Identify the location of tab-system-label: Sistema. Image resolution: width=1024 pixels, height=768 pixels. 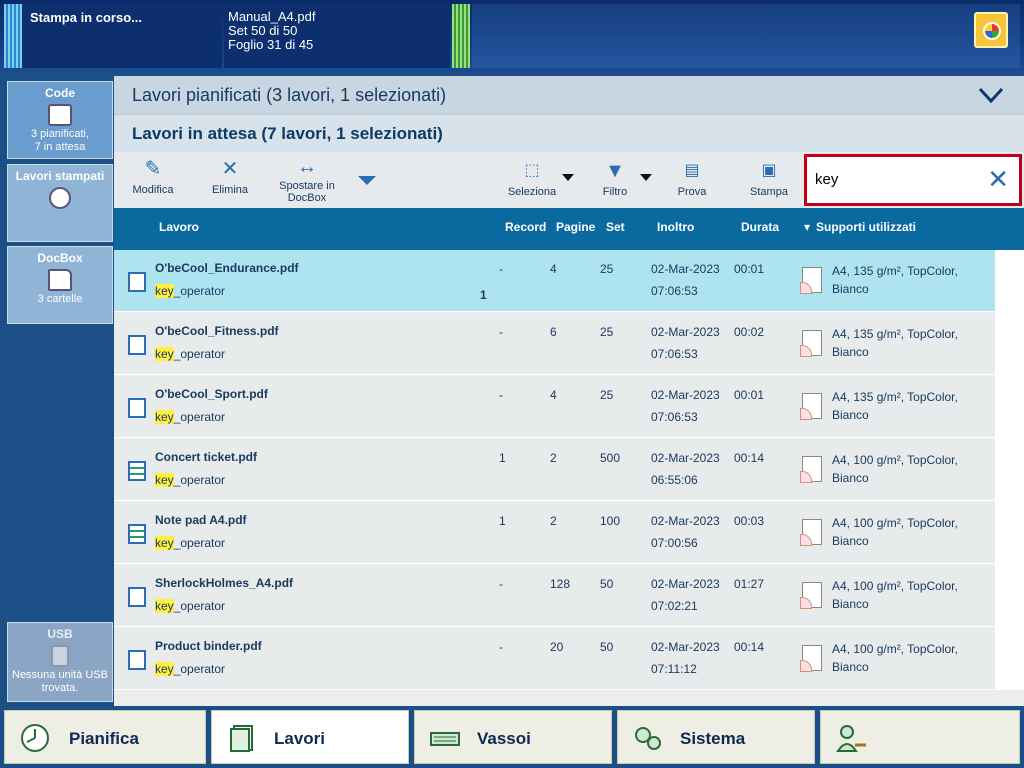
(713, 738).